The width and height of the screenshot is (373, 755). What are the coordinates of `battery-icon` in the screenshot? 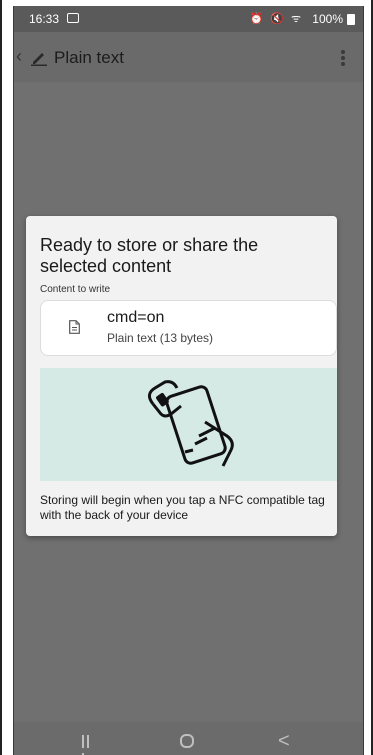 It's located at (351, 19).